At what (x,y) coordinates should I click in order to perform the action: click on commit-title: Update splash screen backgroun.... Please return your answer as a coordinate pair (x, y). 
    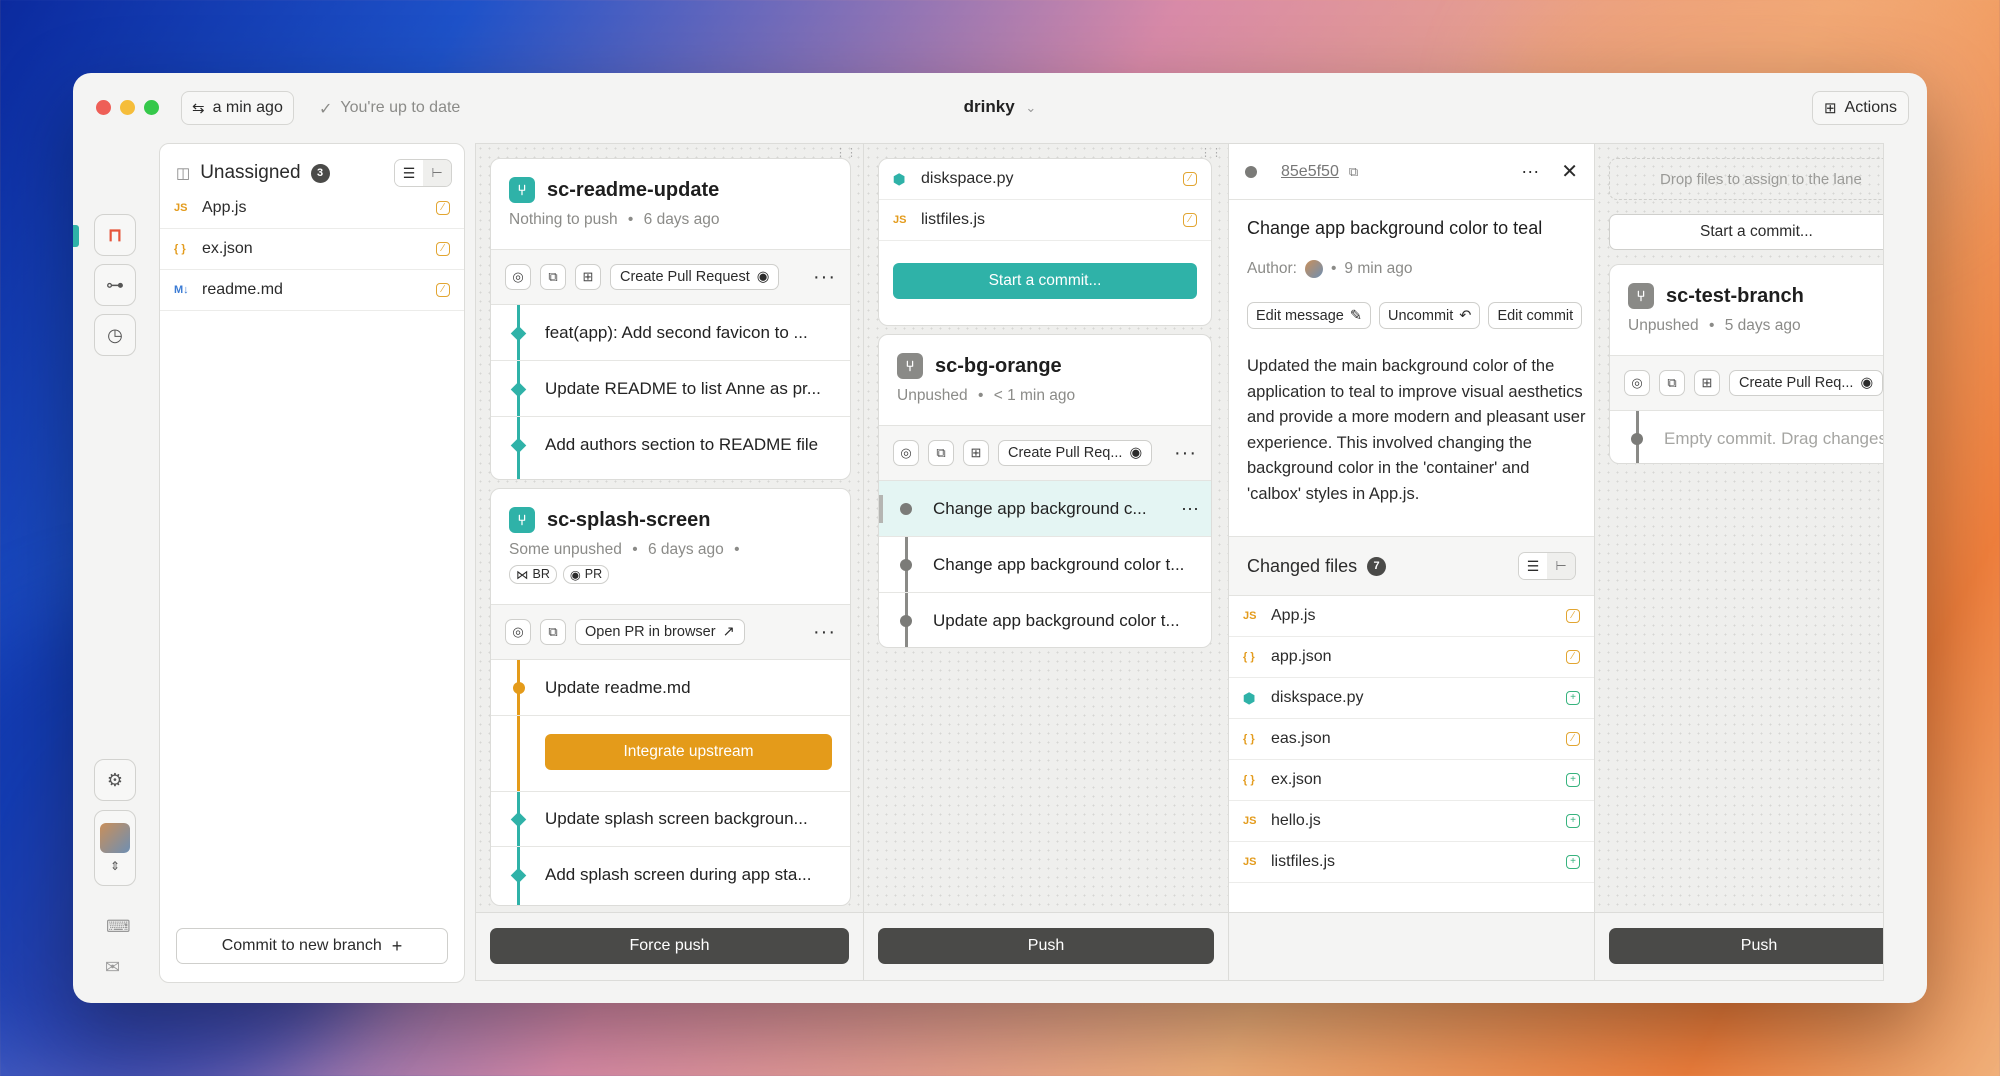
    Looking at the image, I should click on (676, 818).